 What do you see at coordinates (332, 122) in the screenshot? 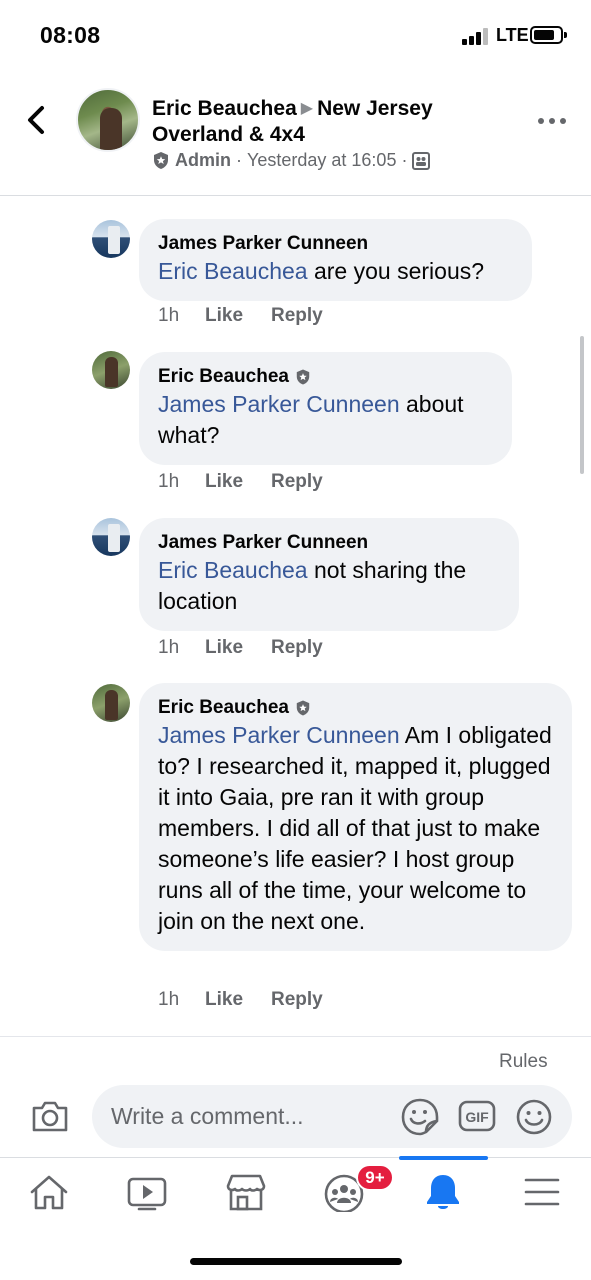
I see `post-title: Eric Beauchea ▶ New Jersey Overland & 4x4` at bounding box center [332, 122].